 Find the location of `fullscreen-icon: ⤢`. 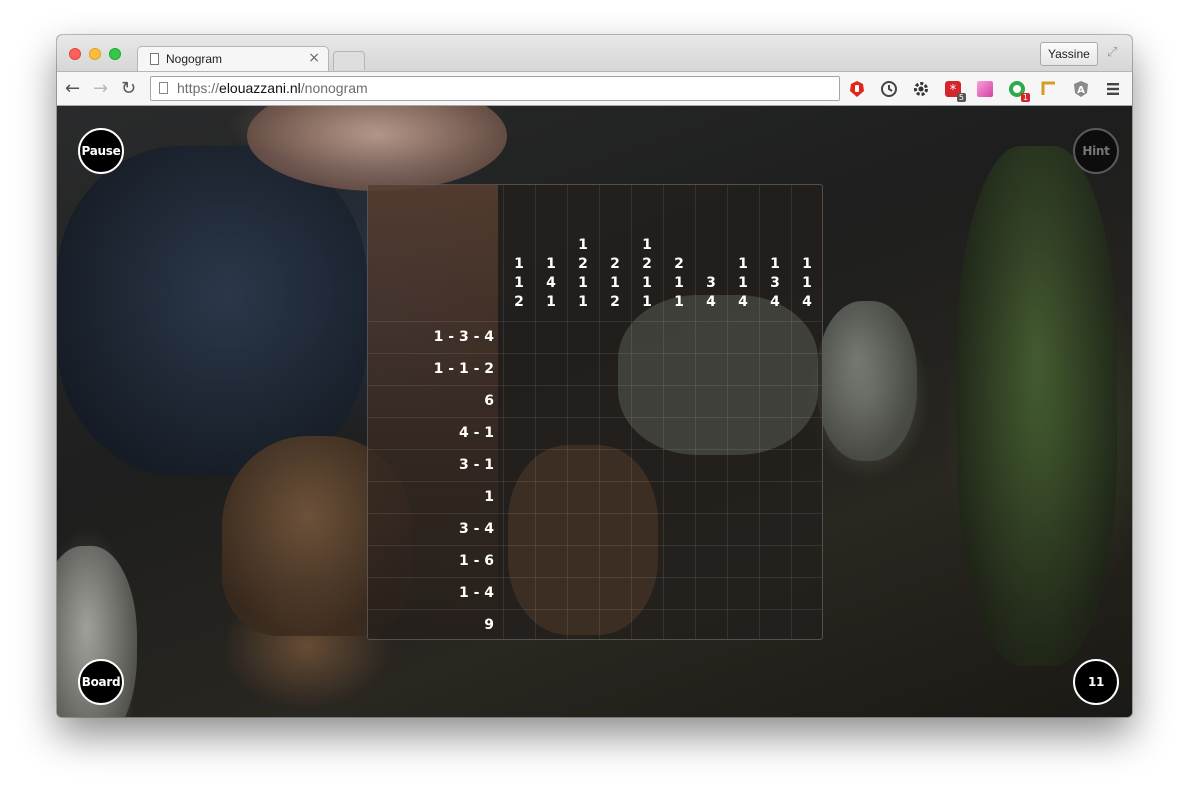

fullscreen-icon: ⤢ is located at coordinates (1112, 52).